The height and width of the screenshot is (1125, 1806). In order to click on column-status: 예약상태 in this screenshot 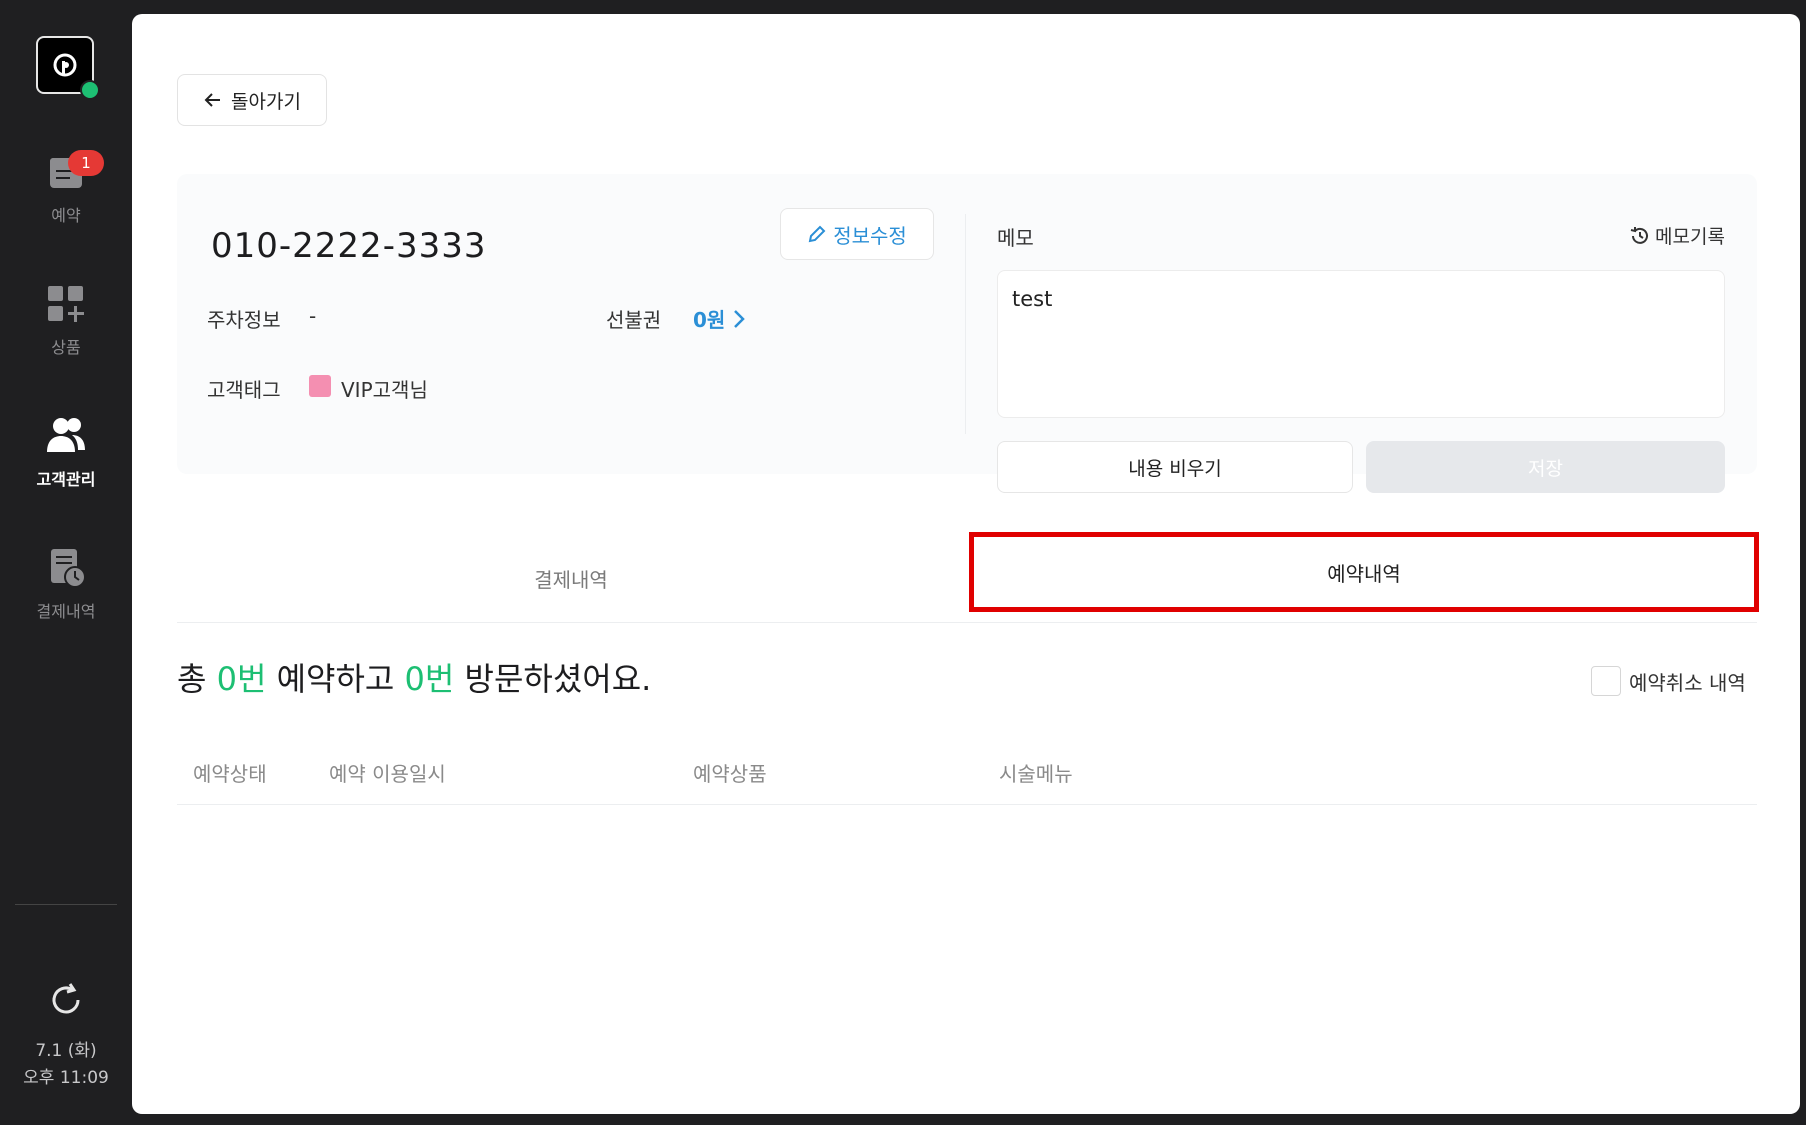, I will do `click(230, 774)`.